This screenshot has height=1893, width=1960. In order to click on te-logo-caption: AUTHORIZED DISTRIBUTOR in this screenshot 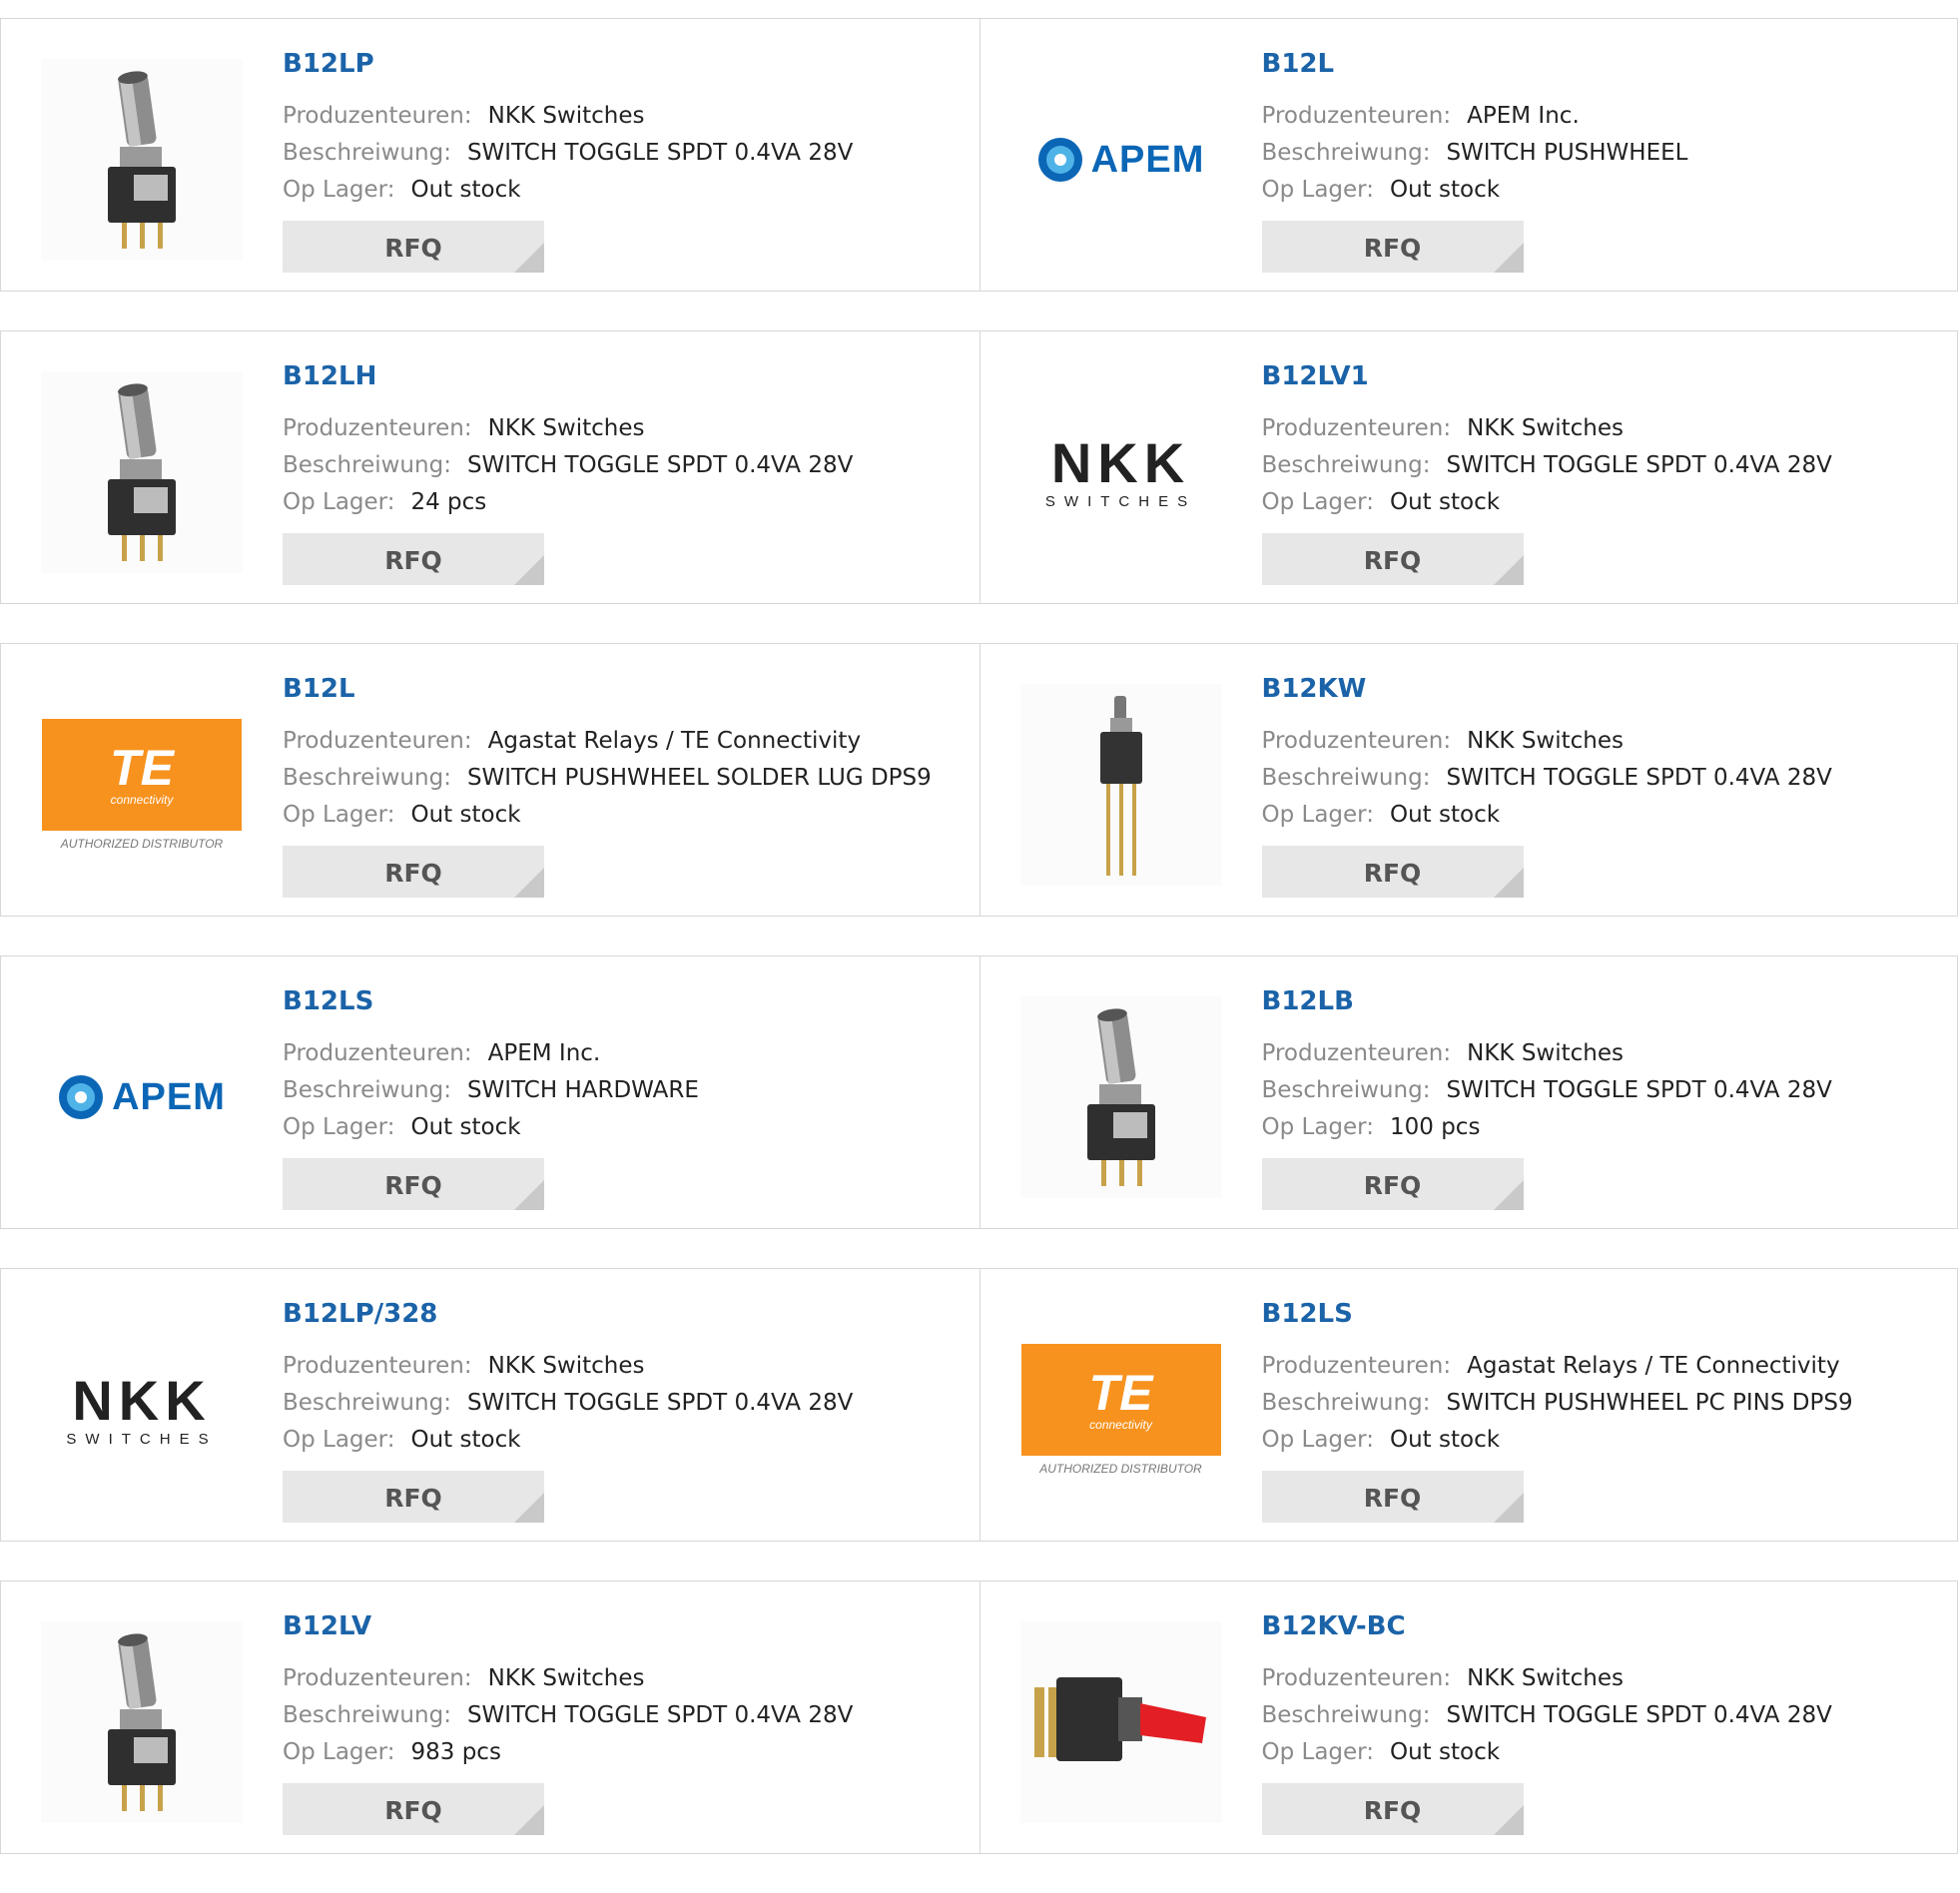, I will do `click(142, 844)`.